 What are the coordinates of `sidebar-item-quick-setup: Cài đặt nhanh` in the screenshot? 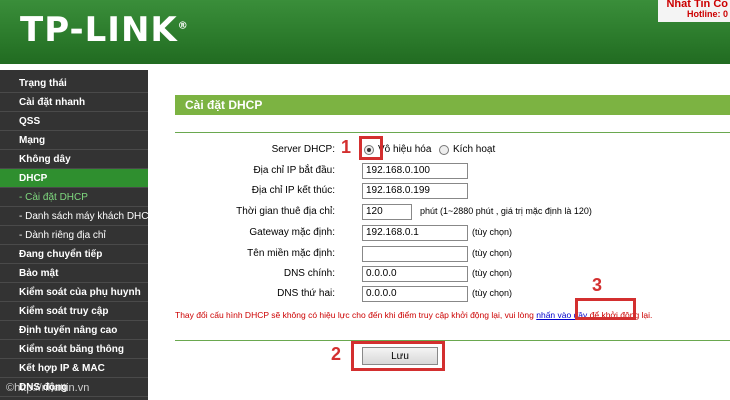 It's located at (74, 102).